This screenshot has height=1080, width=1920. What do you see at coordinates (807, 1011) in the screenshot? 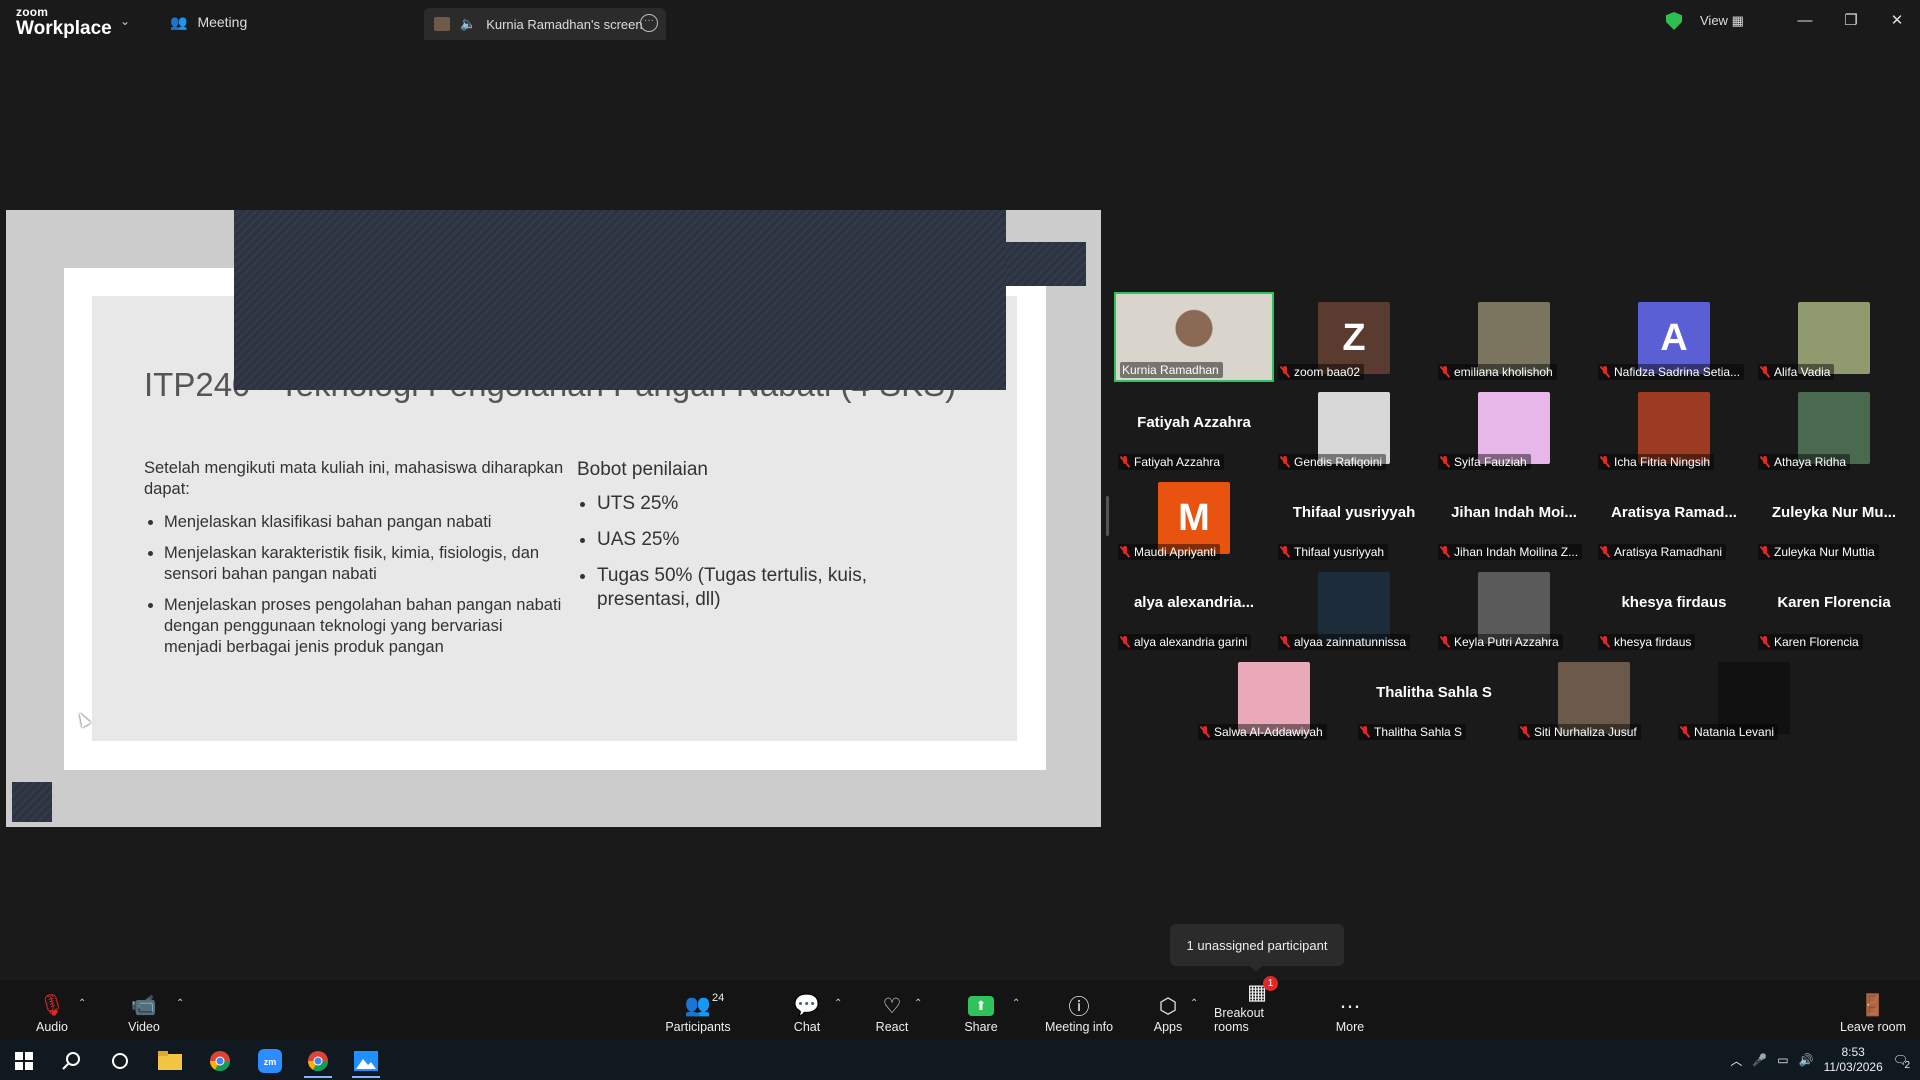
I see `chat-button: 💬 Chat` at bounding box center [807, 1011].